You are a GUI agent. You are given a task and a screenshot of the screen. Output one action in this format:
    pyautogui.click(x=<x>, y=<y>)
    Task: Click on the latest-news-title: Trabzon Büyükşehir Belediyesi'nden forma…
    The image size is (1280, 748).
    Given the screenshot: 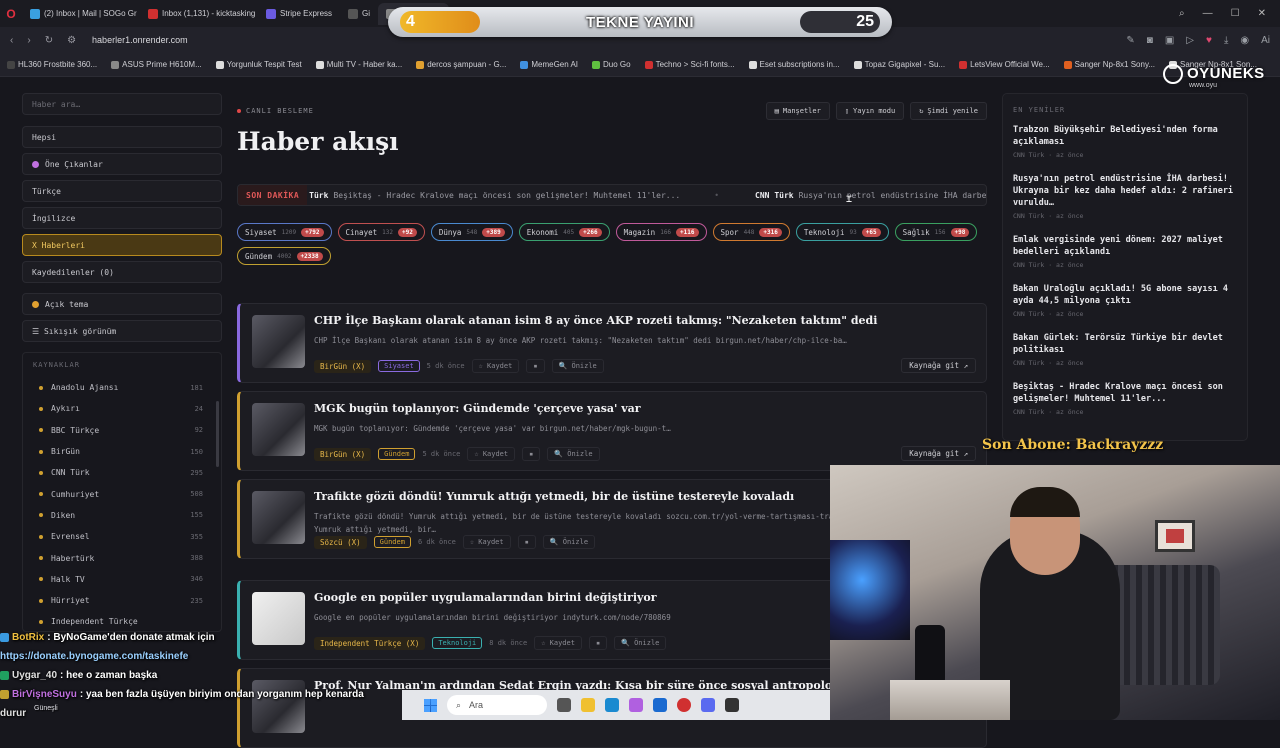 What is the action you would take?
    pyautogui.click(x=1125, y=136)
    